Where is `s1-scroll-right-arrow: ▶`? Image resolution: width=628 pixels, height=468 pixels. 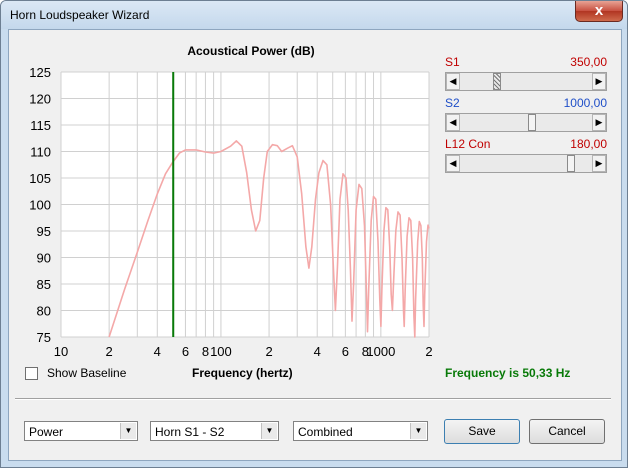 s1-scroll-right-arrow: ▶ is located at coordinates (599, 81).